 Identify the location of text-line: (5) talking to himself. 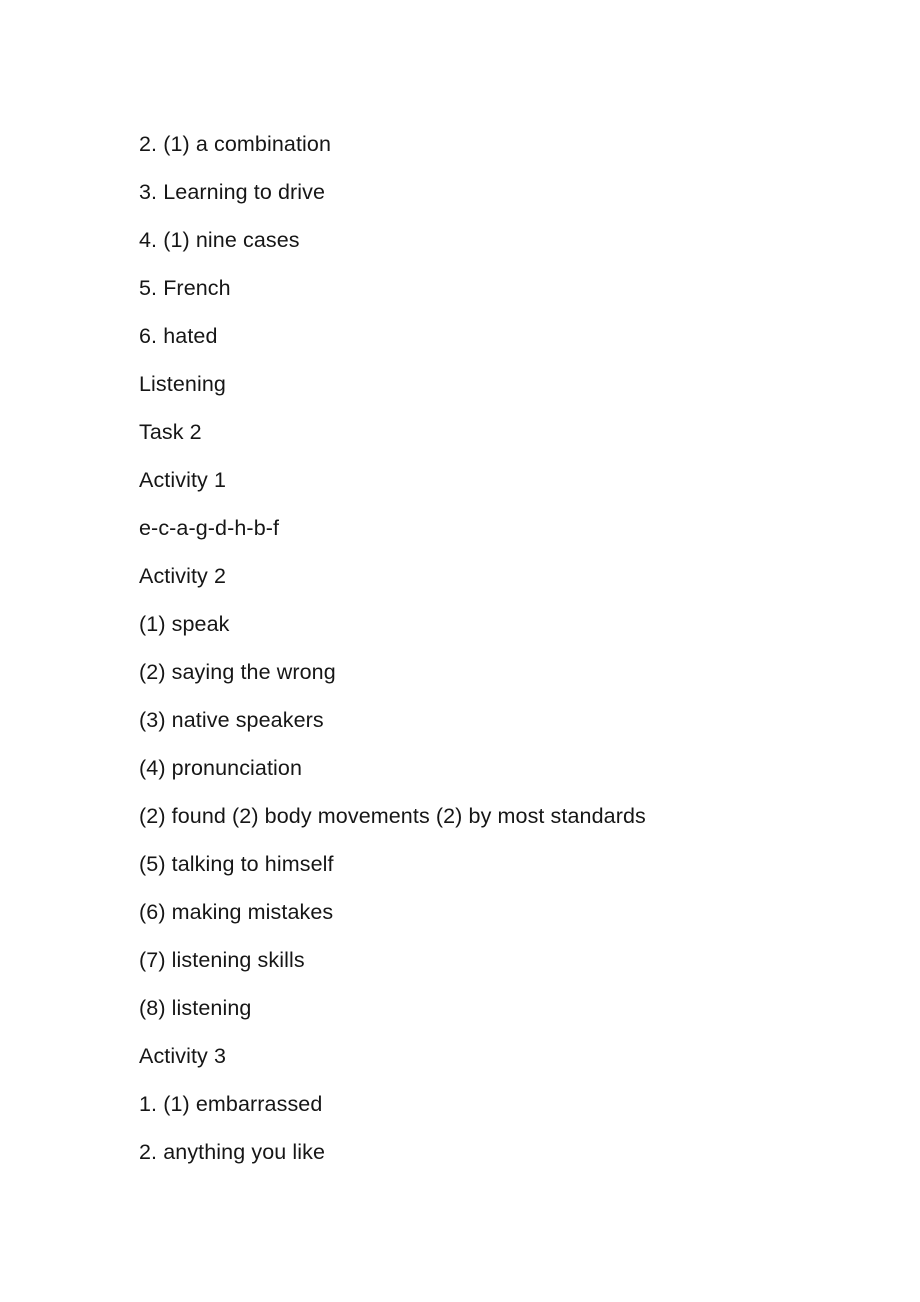
(236, 864).